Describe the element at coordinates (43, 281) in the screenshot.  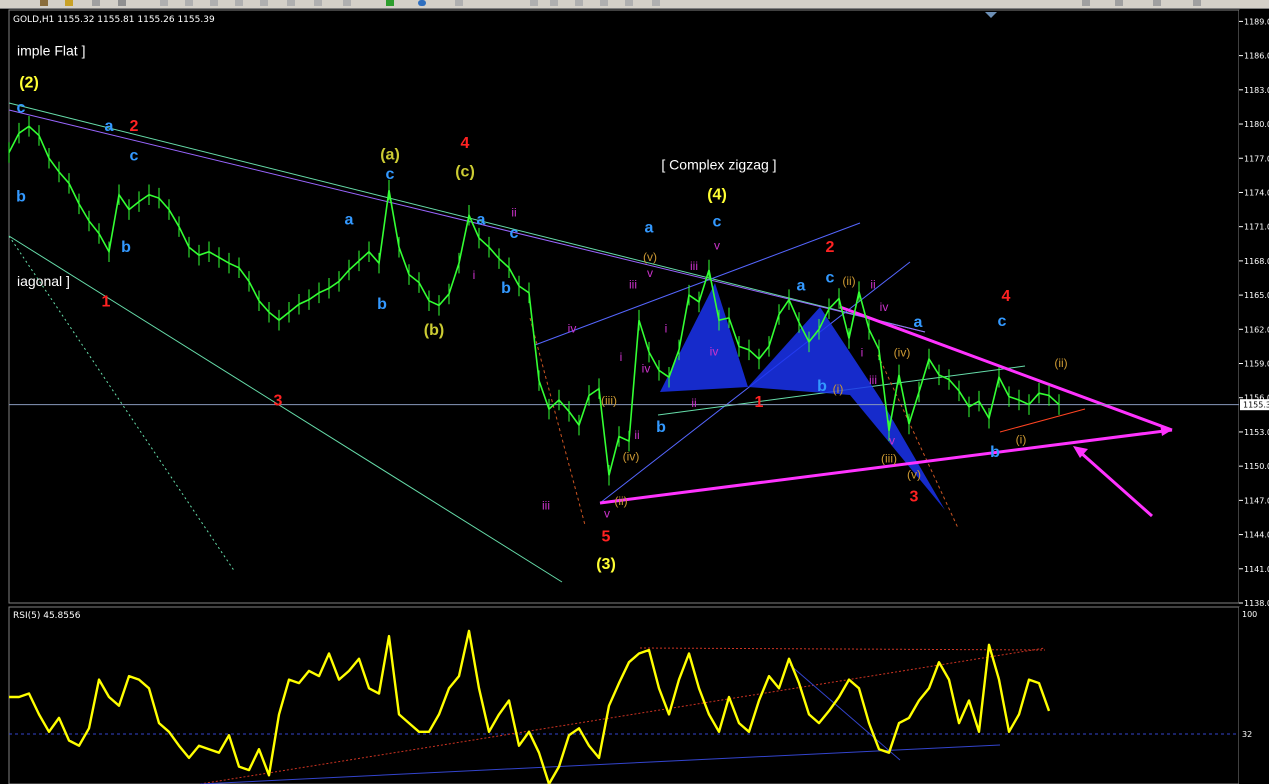
I see `wave-label: iagonal ]` at that location.